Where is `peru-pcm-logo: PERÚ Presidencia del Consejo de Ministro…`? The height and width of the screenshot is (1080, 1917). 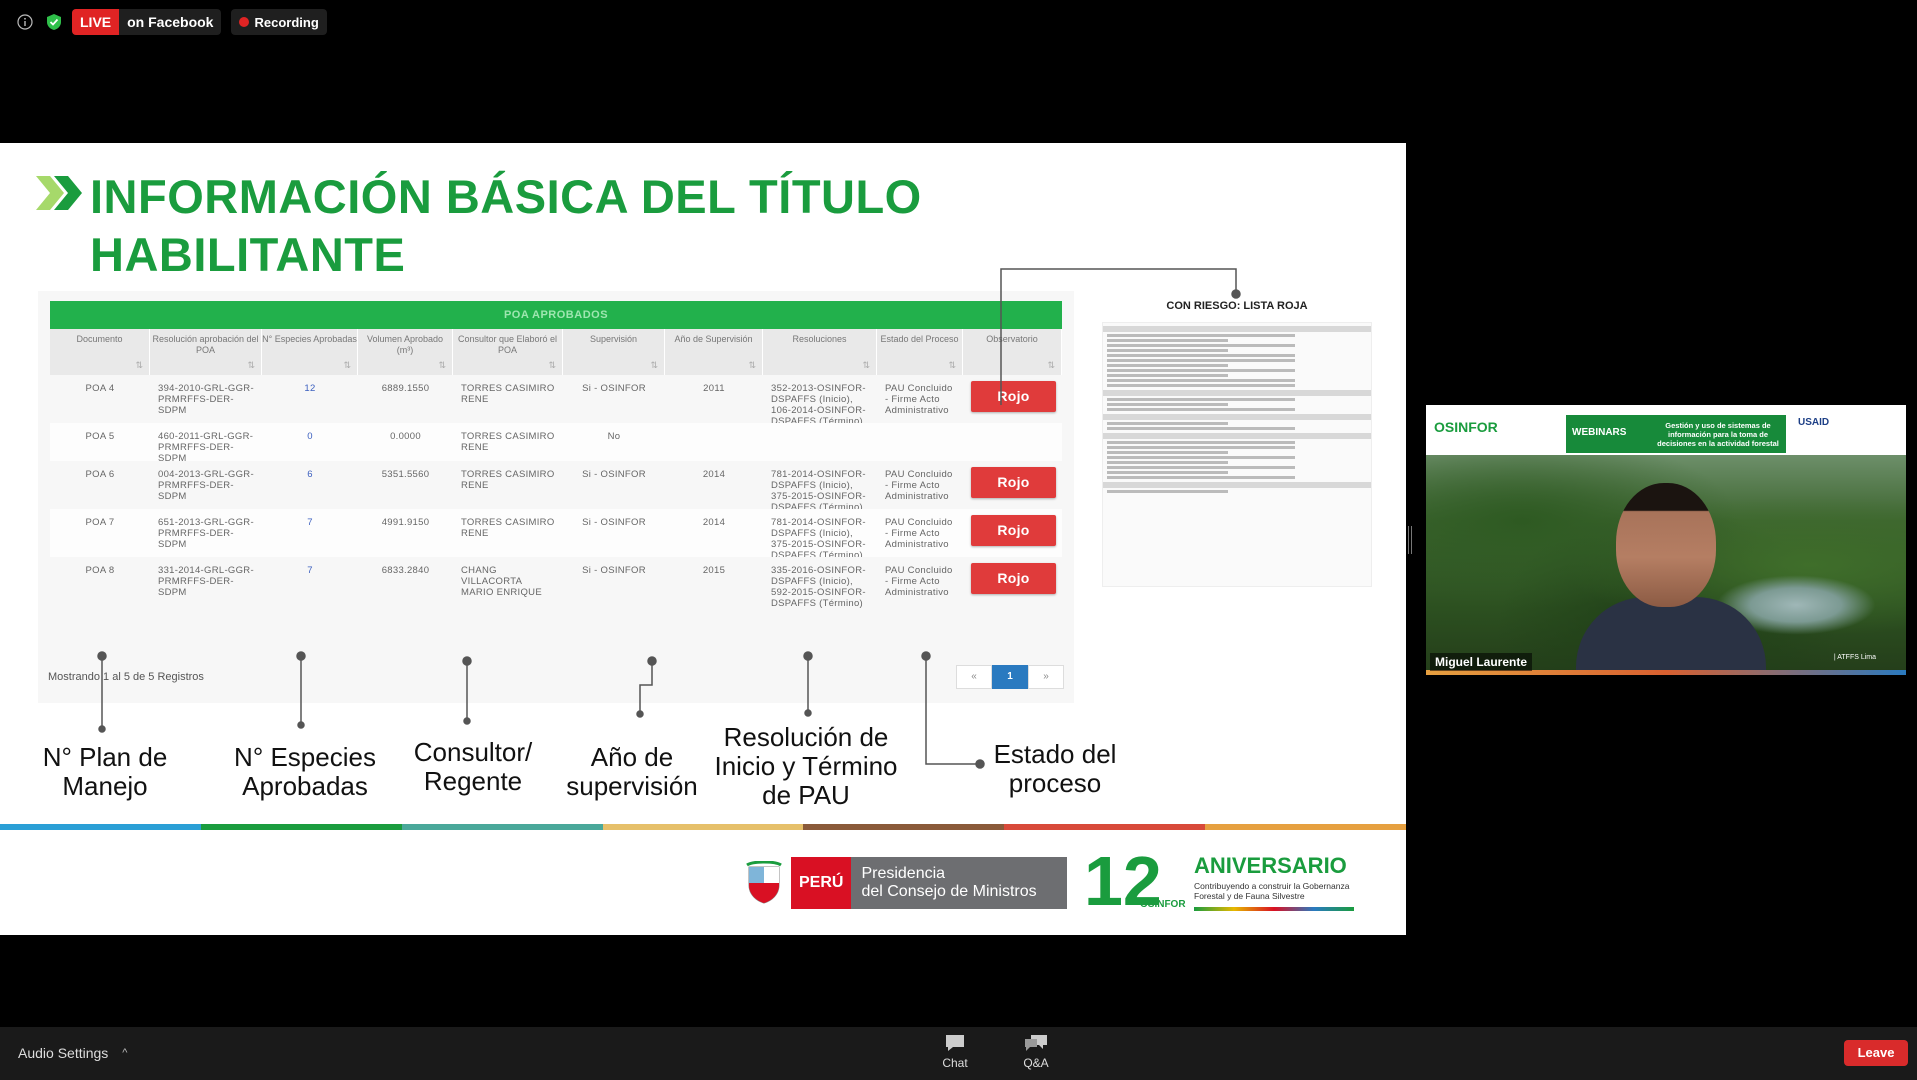
peru-pcm-logo: PERÚ Presidencia del Consejo de Ministro… is located at coordinates (906, 883).